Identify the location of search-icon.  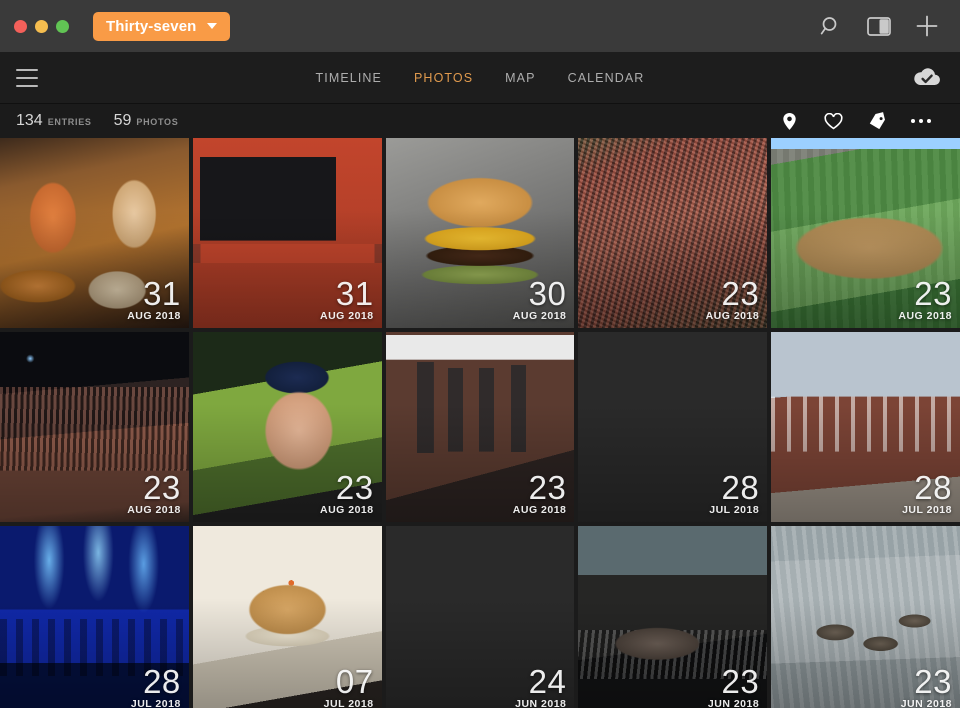
(831, 26).